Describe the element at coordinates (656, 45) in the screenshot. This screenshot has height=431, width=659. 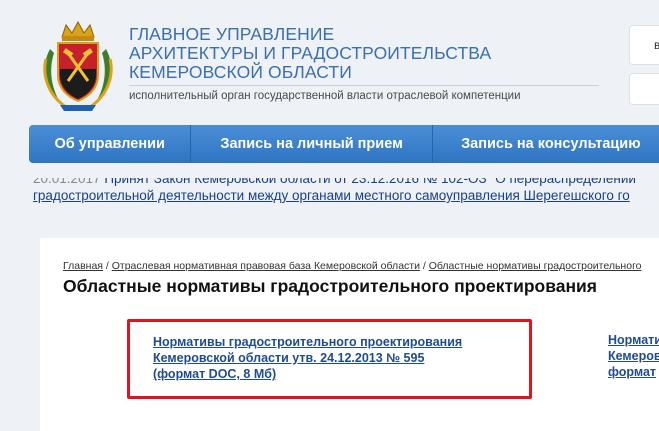
I see `header-side-button-label: в` at that location.